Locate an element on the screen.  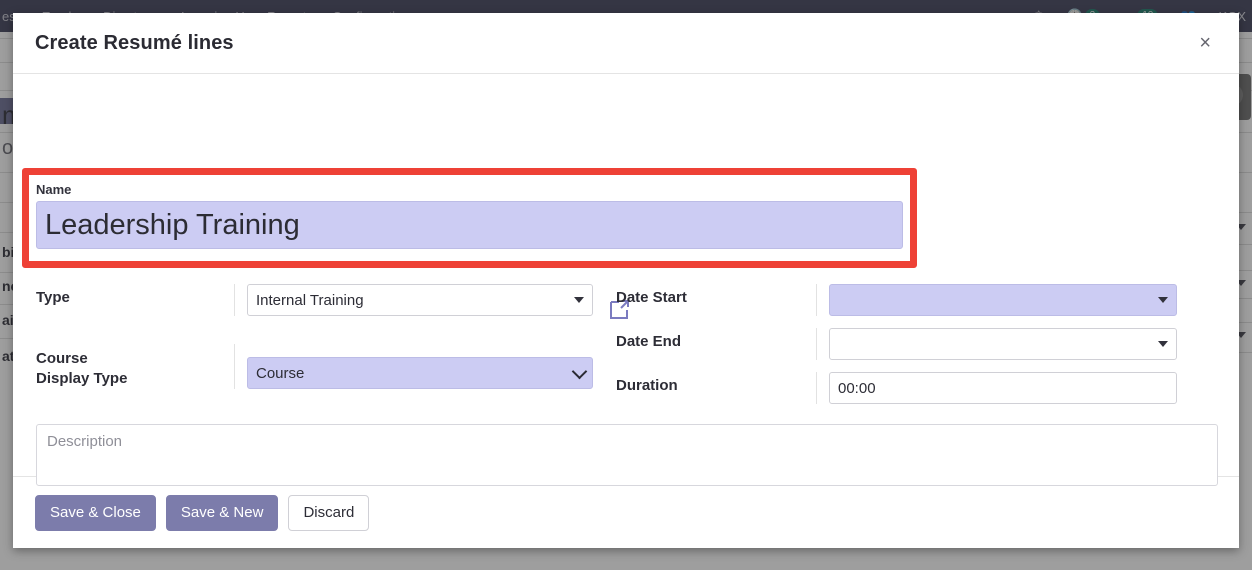
type-row: Type is located at coordinates (320, 303).